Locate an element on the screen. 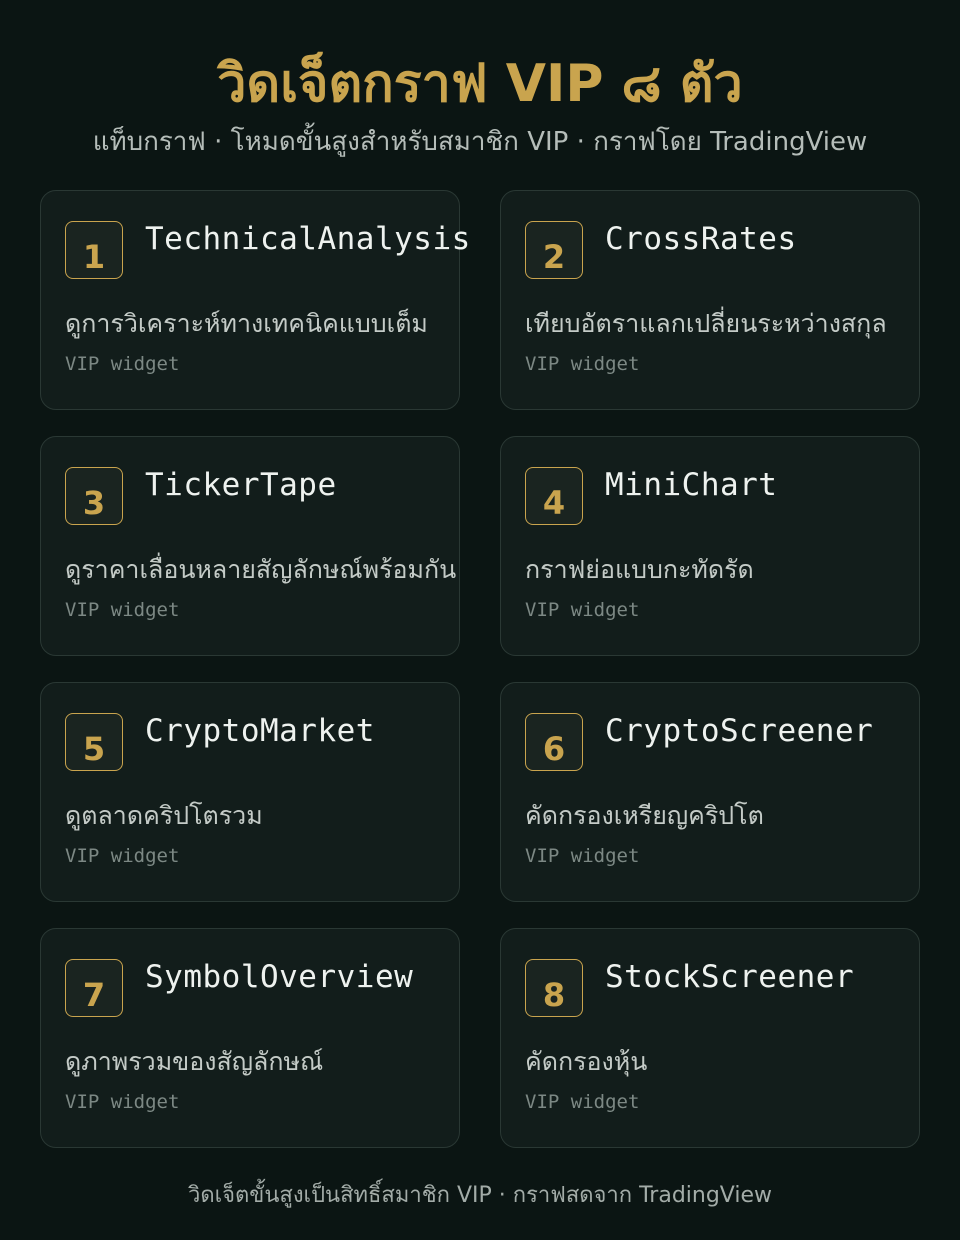  widget-number-badge: 8 is located at coordinates (554, 988).